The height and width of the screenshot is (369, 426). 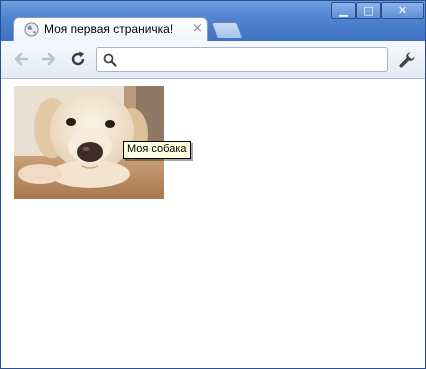 I want to click on reload-icon, so click(x=78, y=59).